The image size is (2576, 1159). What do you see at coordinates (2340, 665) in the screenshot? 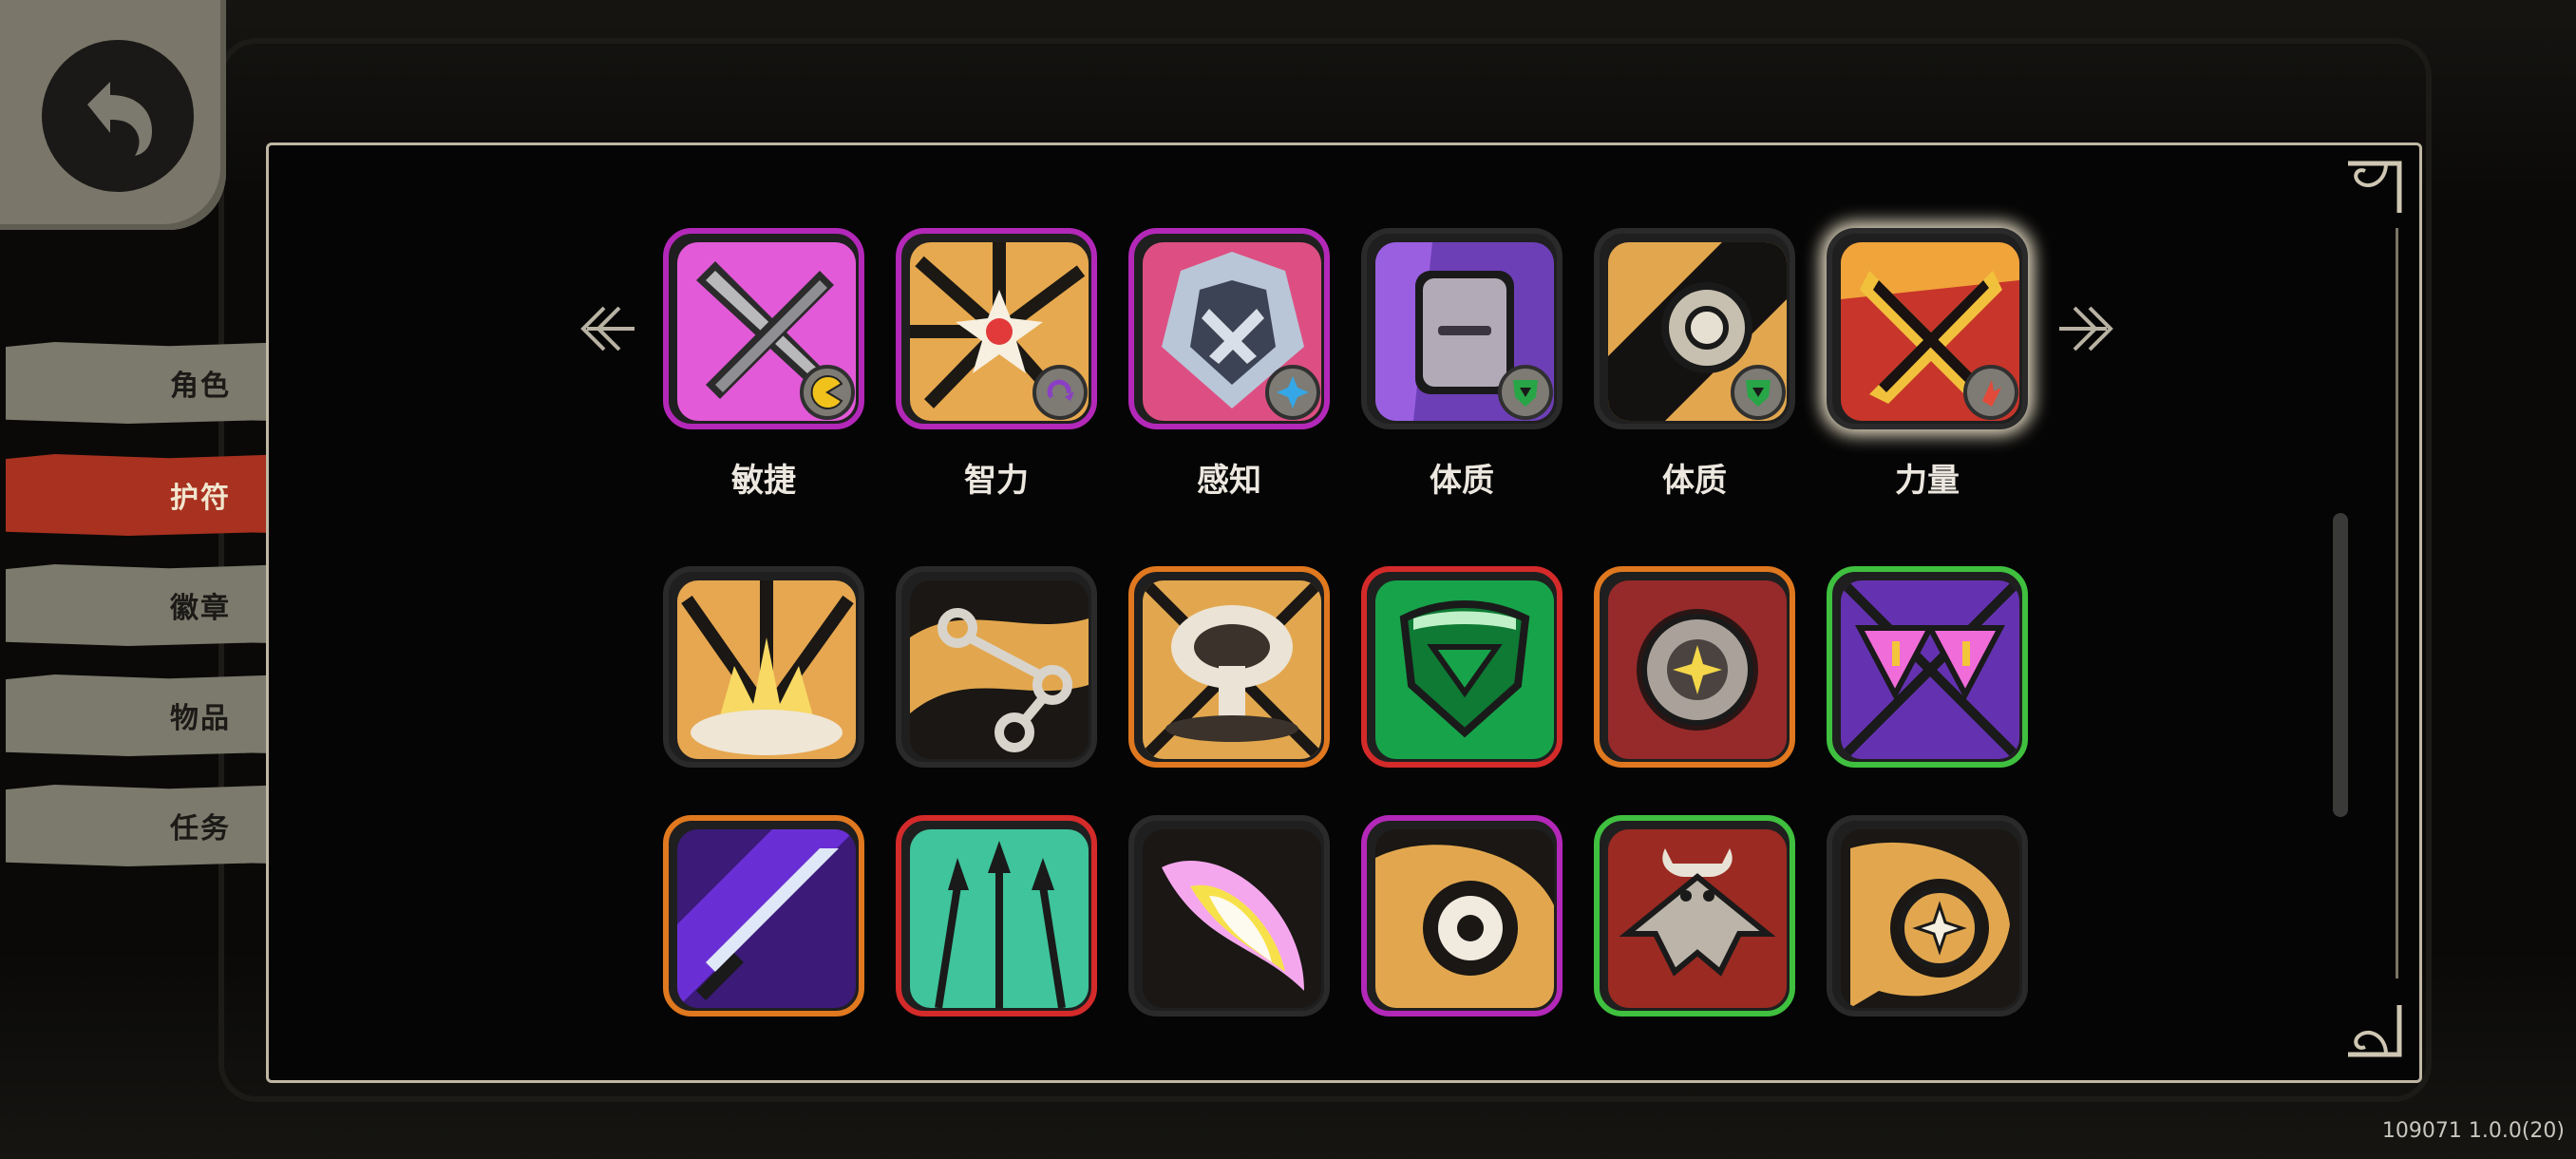
I see `scrollbar` at bounding box center [2340, 665].